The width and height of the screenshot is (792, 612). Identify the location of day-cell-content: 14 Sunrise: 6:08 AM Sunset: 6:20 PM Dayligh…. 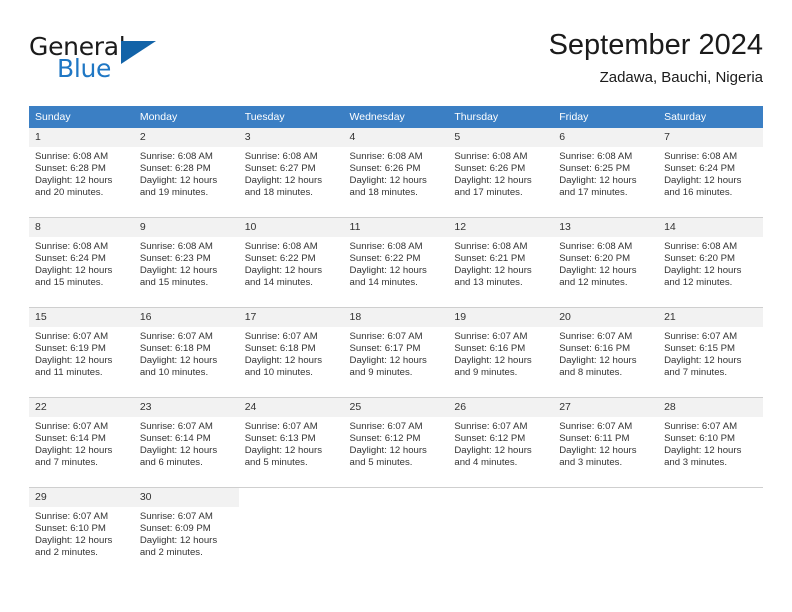
(710, 262).